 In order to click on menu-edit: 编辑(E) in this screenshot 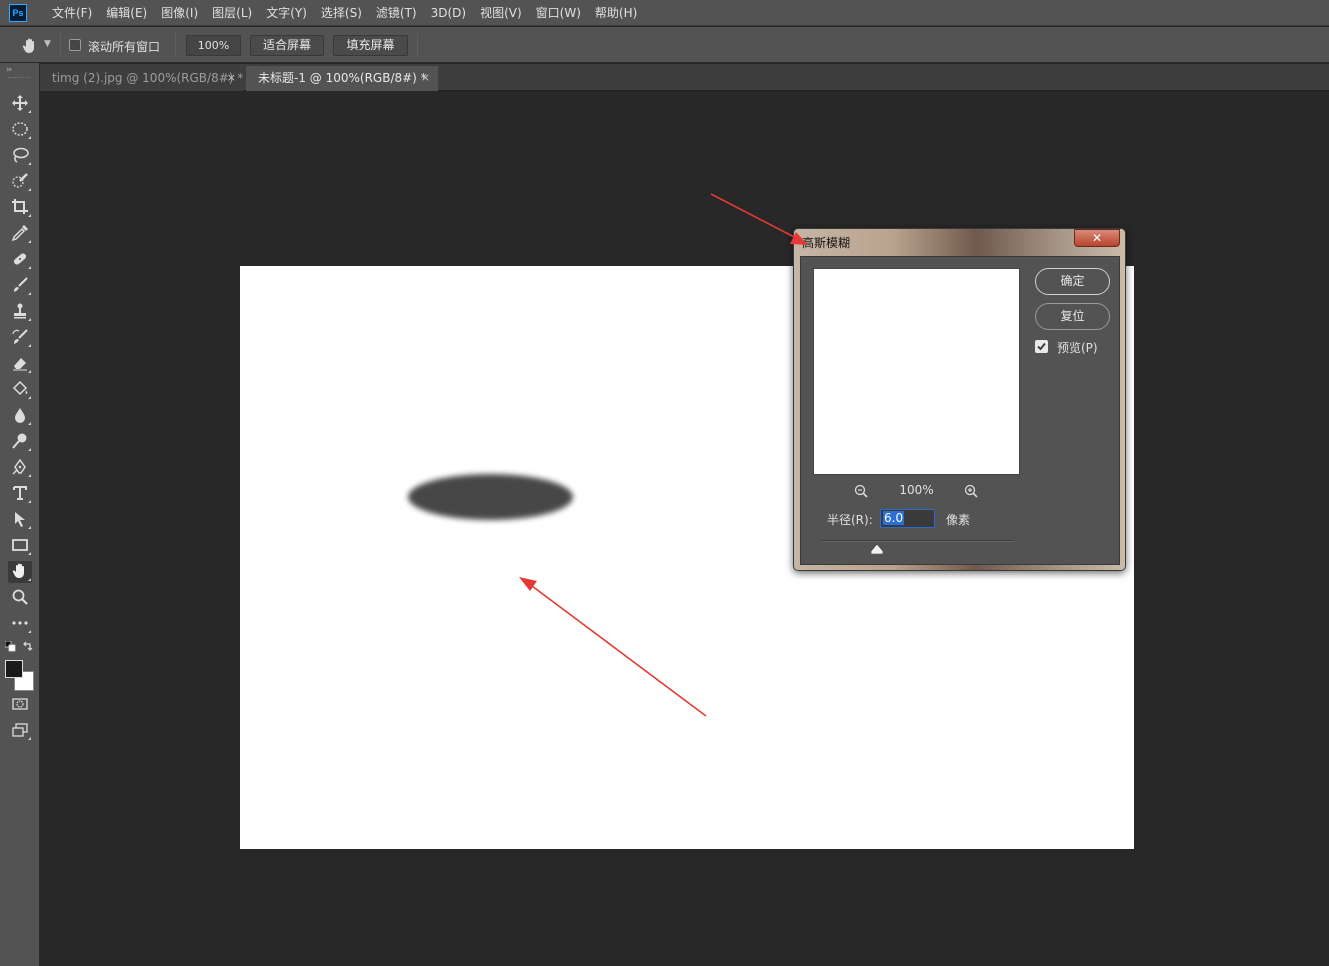, I will do `click(126, 13)`.